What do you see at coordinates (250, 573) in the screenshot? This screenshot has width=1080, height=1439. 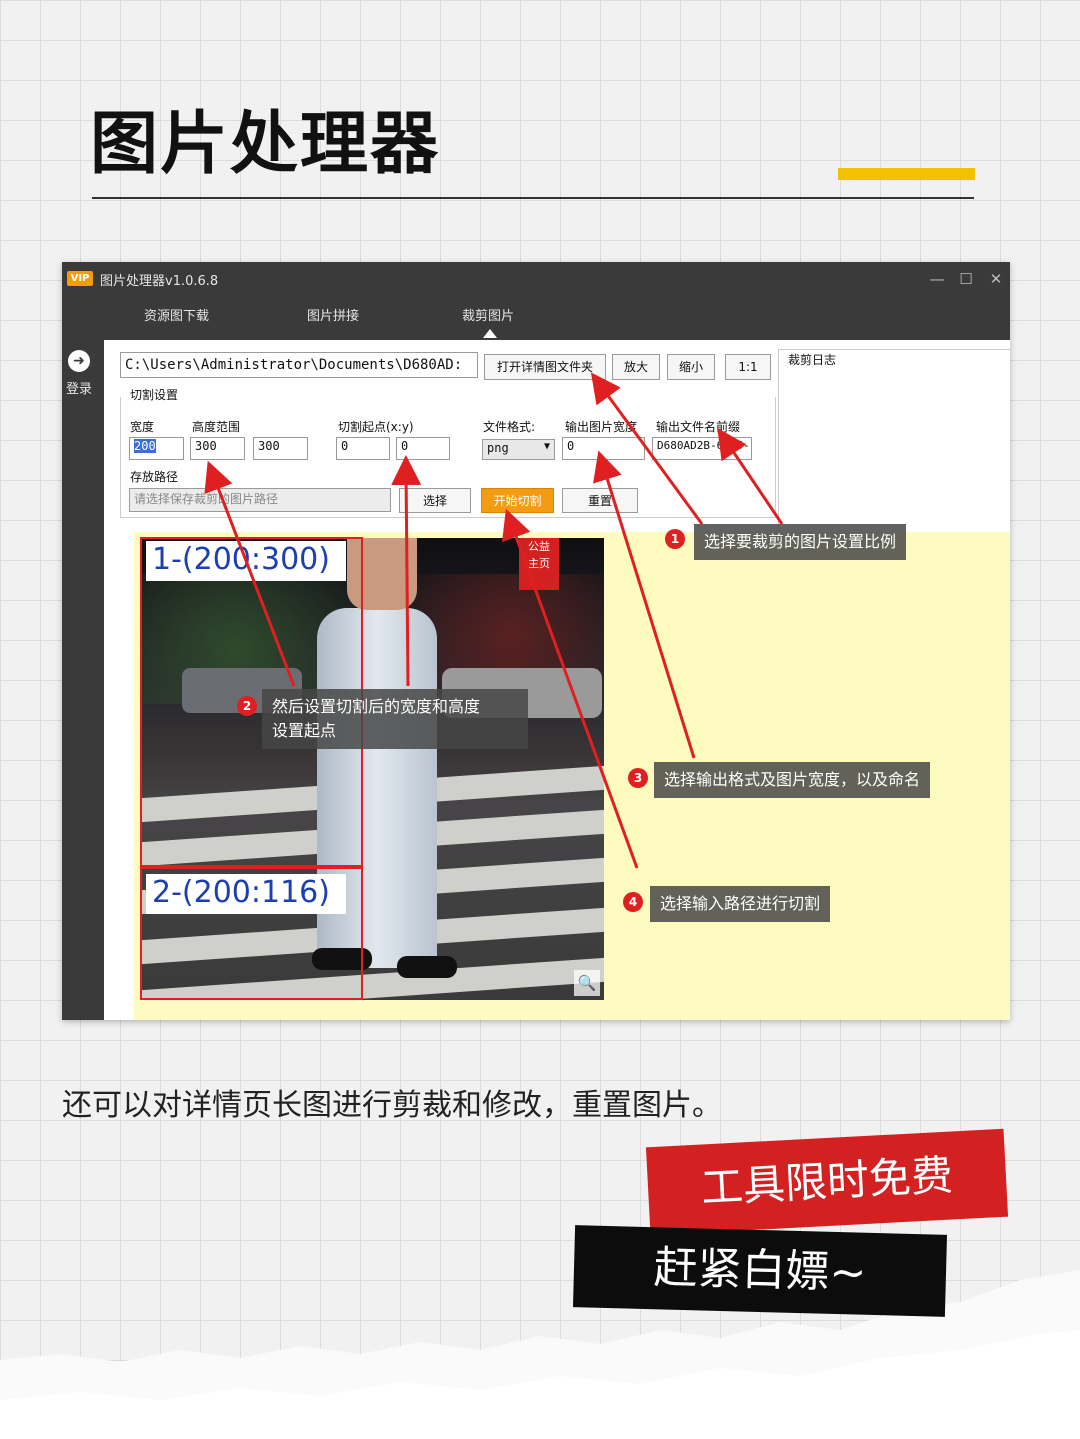 I see `arrow-step-2-a` at bounding box center [250, 573].